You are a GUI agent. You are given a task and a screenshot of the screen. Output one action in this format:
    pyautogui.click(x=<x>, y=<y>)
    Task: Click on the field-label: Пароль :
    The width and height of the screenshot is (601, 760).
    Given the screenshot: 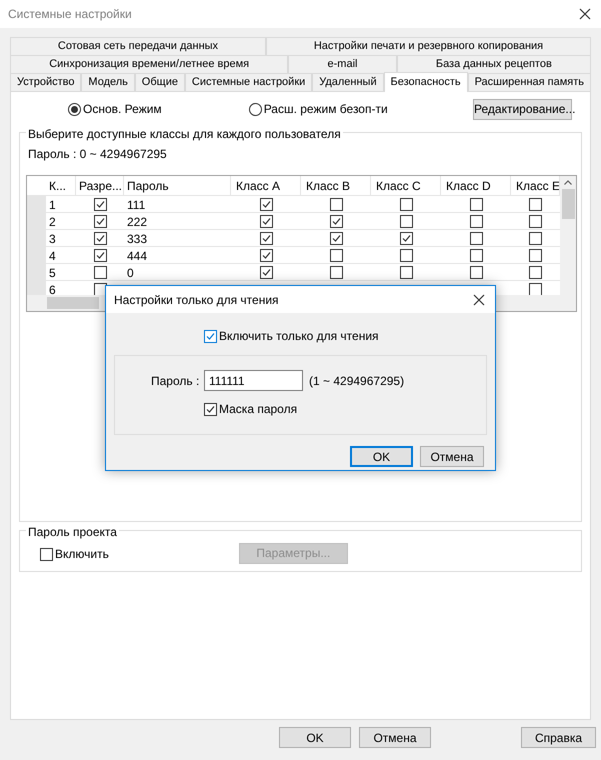 What is the action you would take?
    pyautogui.click(x=175, y=381)
    